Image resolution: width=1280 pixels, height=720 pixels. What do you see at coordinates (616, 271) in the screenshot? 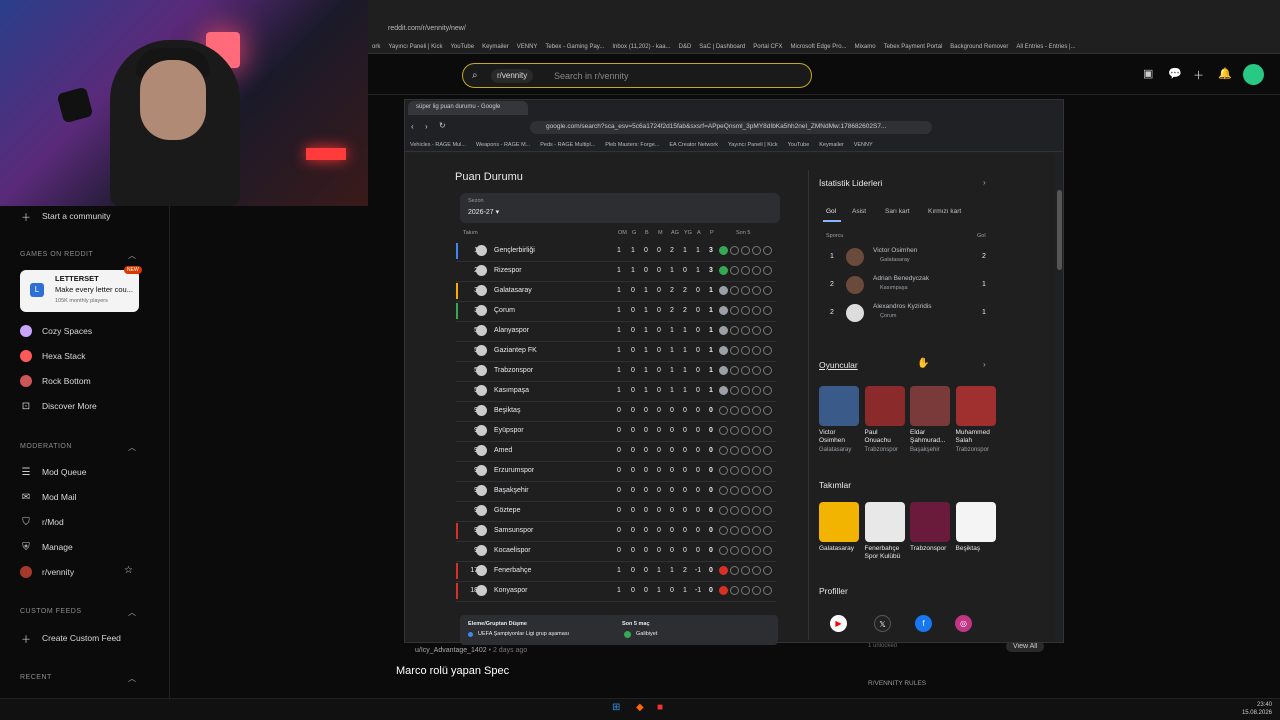
I see `table-row: 2Rizespor11001013` at bounding box center [616, 271].